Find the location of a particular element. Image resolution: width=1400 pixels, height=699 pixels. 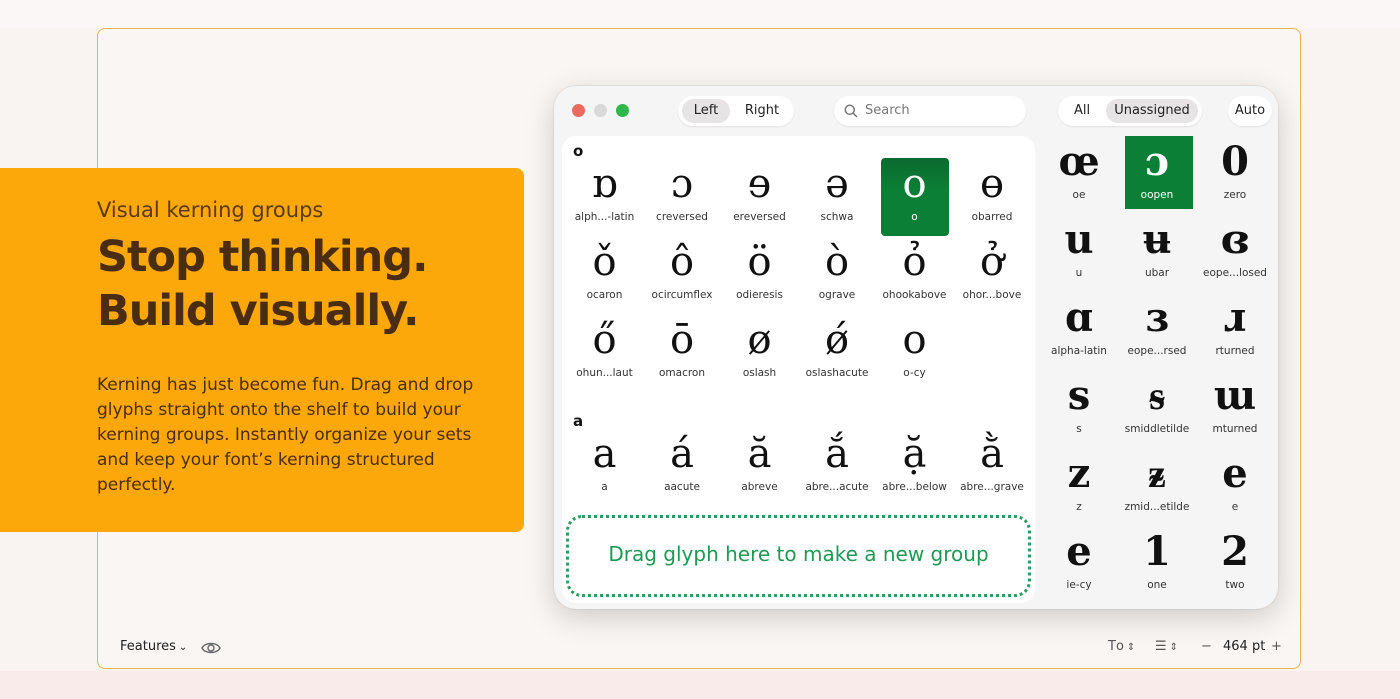

glyph-cell: œ oe is located at coordinates (1079, 175).